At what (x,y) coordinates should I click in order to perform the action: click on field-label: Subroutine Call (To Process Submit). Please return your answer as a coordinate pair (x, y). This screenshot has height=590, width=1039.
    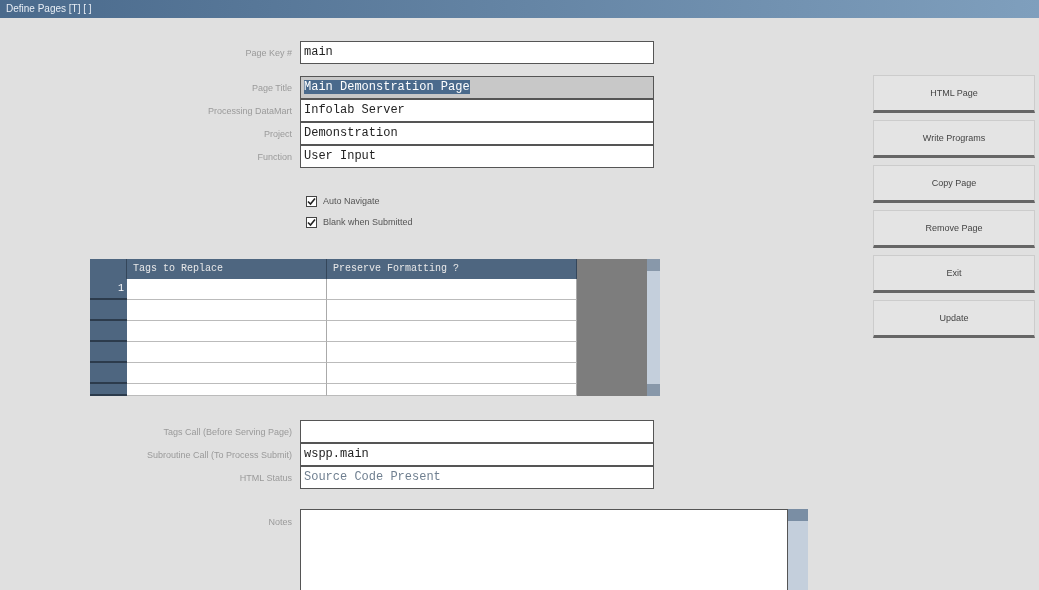
    Looking at the image, I should click on (219, 454).